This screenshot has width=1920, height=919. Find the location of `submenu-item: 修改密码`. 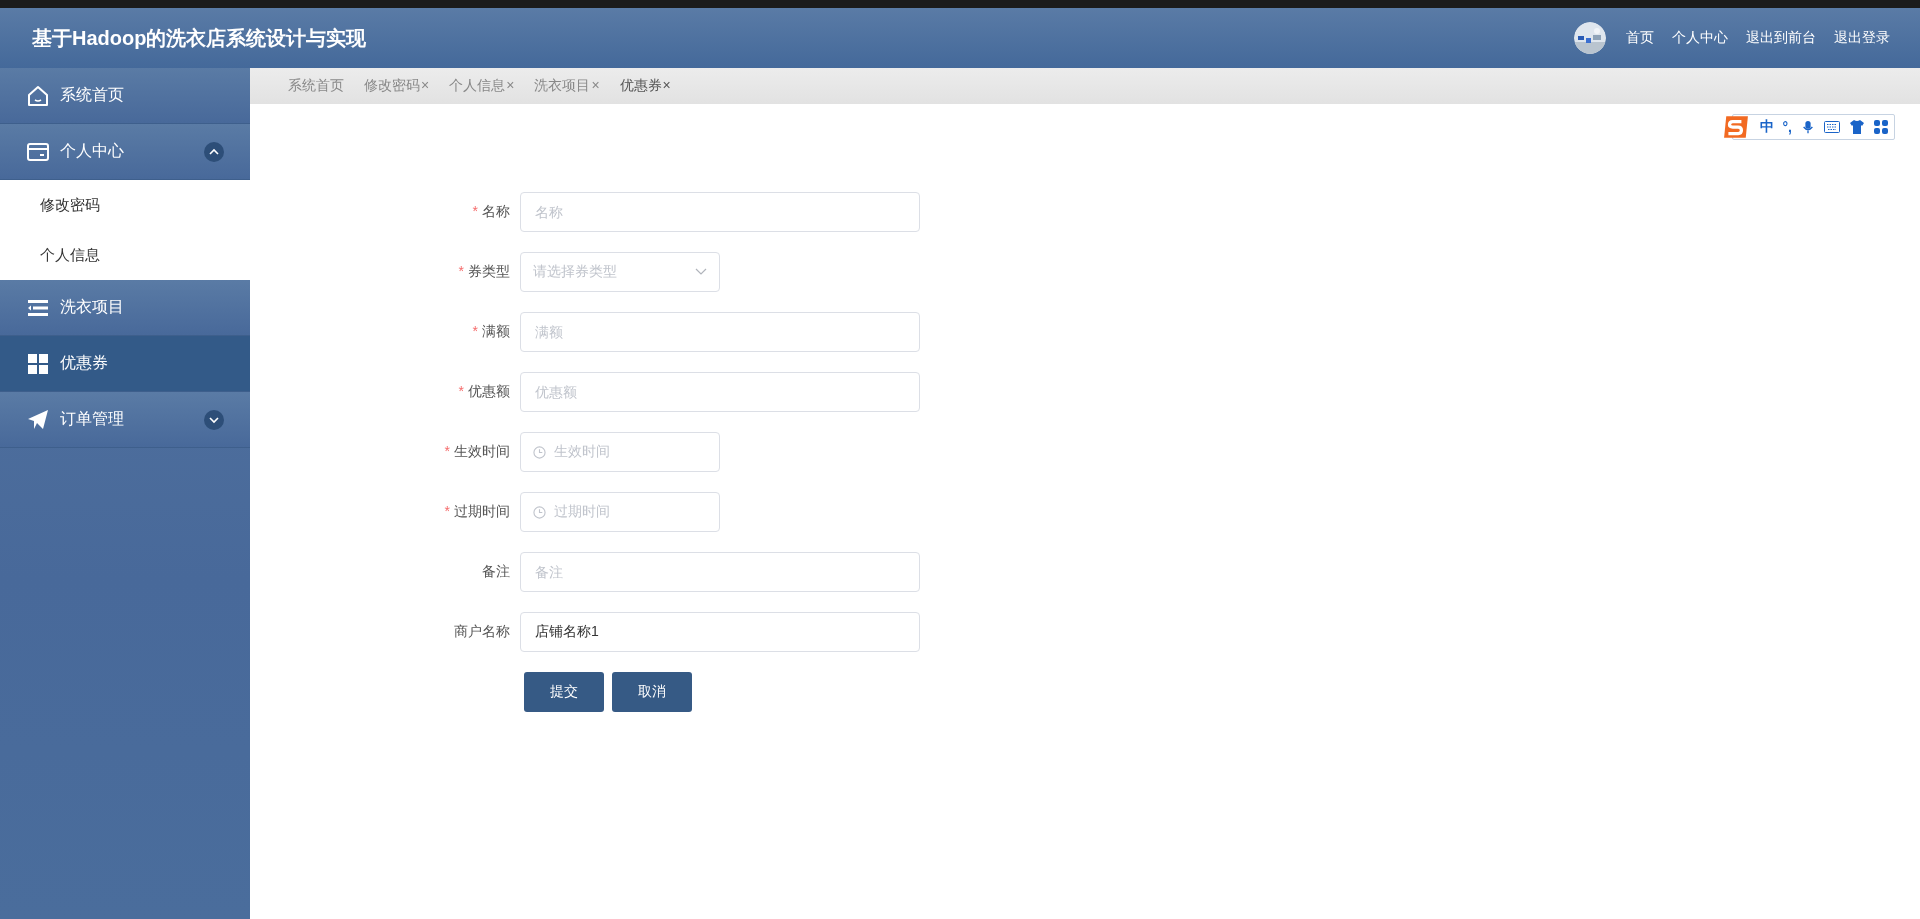

submenu-item: 修改密码 is located at coordinates (125, 205).